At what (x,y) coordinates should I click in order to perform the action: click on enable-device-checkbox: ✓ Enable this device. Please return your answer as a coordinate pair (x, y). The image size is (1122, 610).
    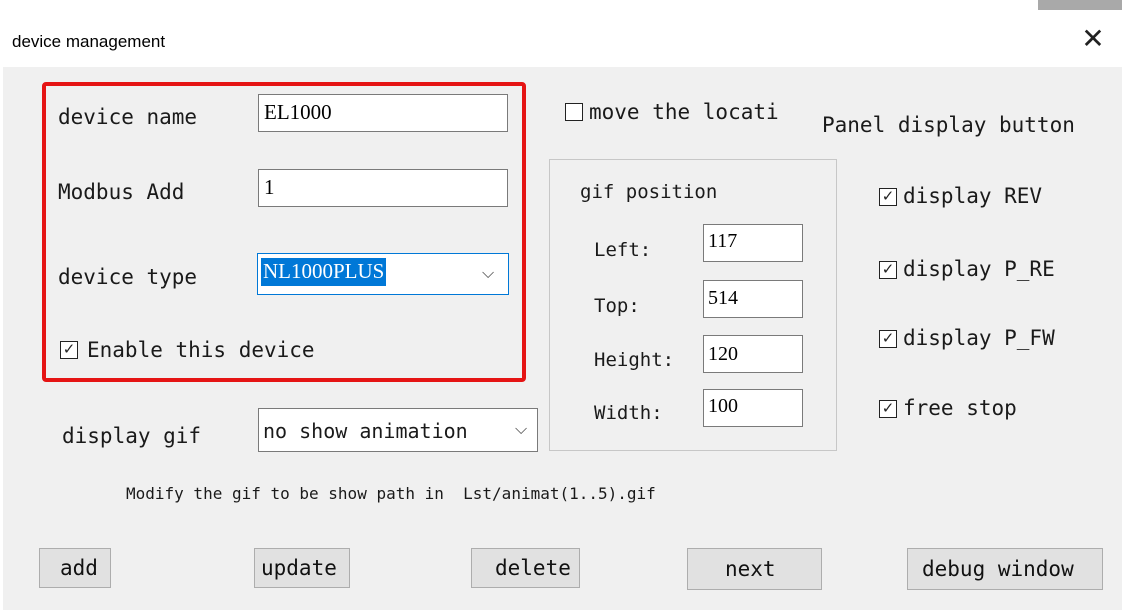
    Looking at the image, I should click on (203, 352).